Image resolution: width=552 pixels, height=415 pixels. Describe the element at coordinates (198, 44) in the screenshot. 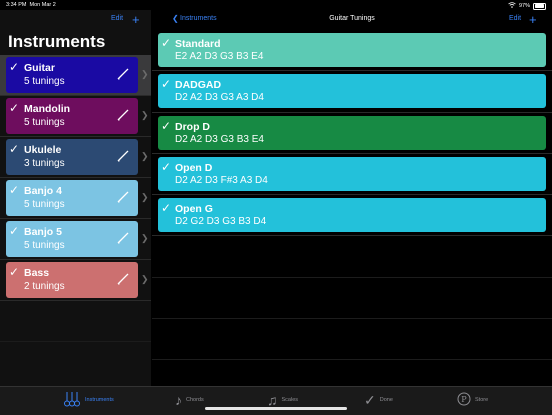

I see `tuning-name: Standard` at that location.